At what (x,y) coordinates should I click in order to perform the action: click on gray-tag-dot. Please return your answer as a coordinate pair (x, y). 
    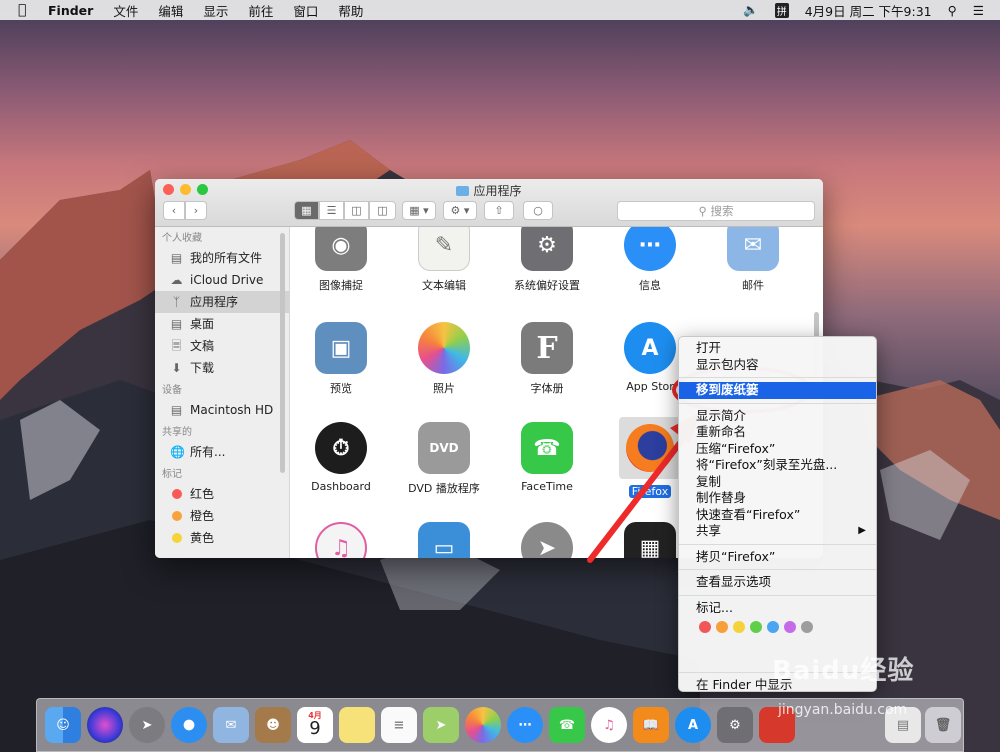
    Looking at the image, I should click on (807, 627).